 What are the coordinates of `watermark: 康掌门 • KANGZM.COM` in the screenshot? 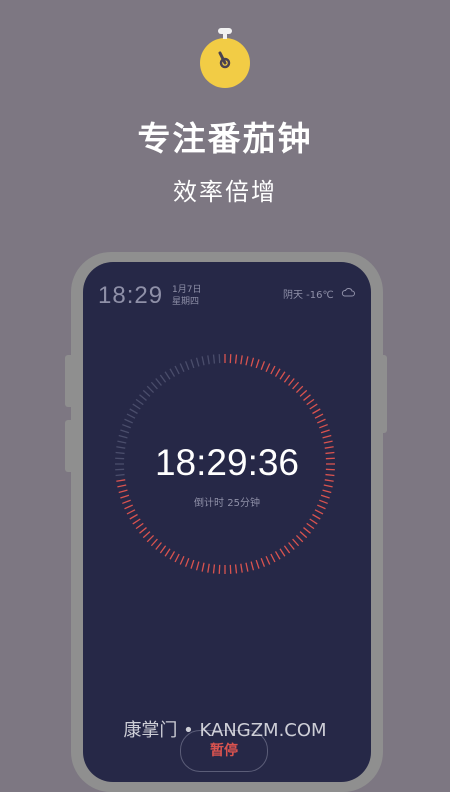 It's located at (225, 729).